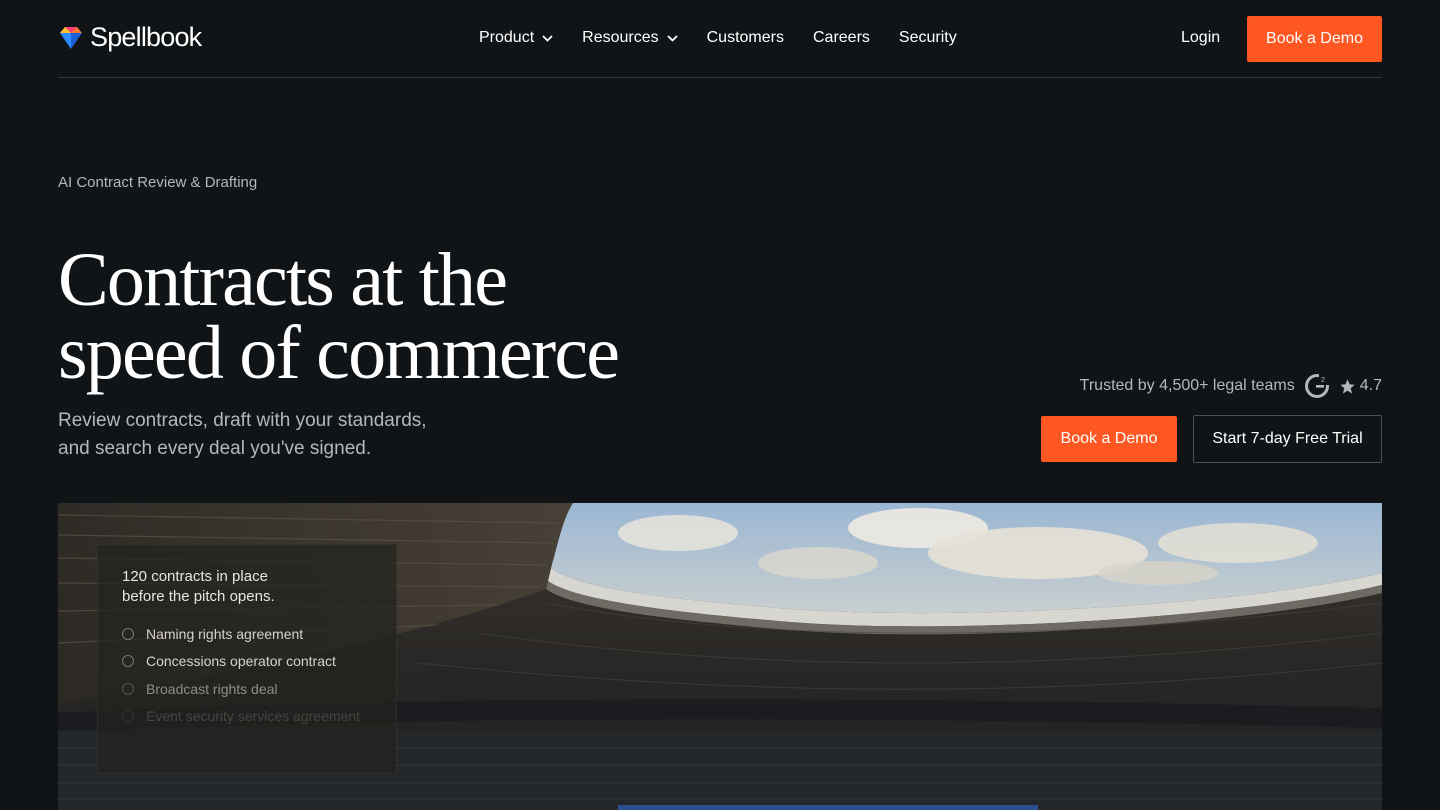  I want to click on nav-customers: Customers, so click(745, 38).